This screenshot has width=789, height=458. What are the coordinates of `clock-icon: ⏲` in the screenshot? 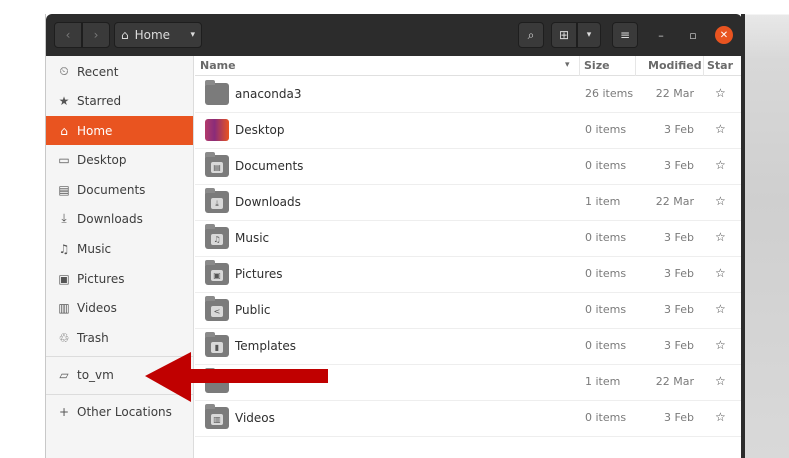 It's located at (64, 71).